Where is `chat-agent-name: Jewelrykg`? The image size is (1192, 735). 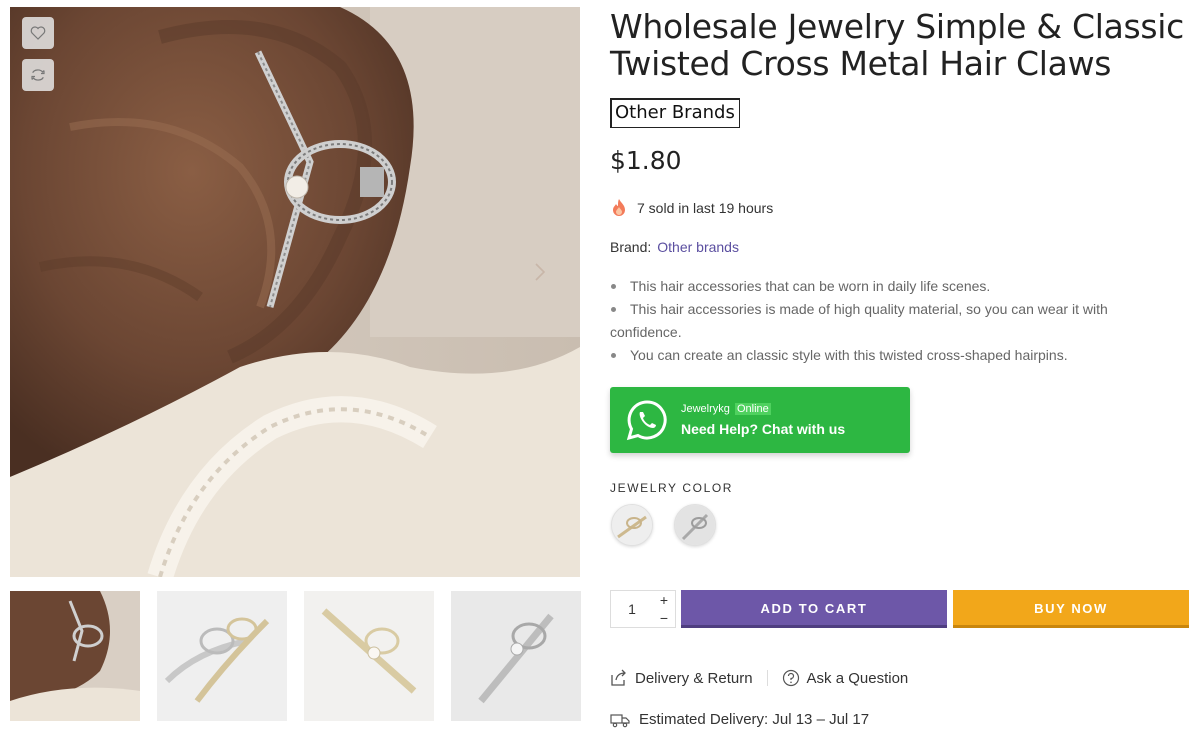 chat-agent-name: Jewelrykg is located at coordinates (705, 408).